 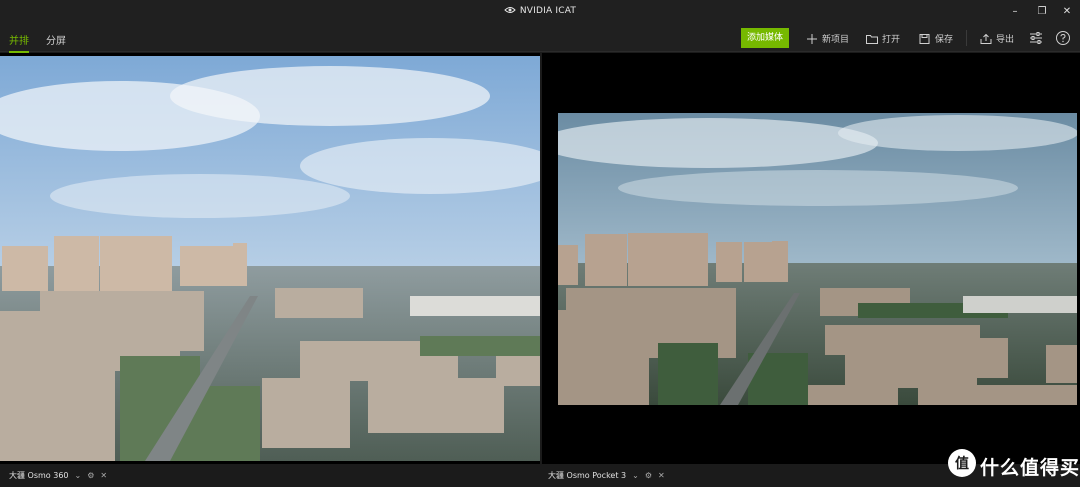 I want to click on folder-icon, so click(x=872, y=39).